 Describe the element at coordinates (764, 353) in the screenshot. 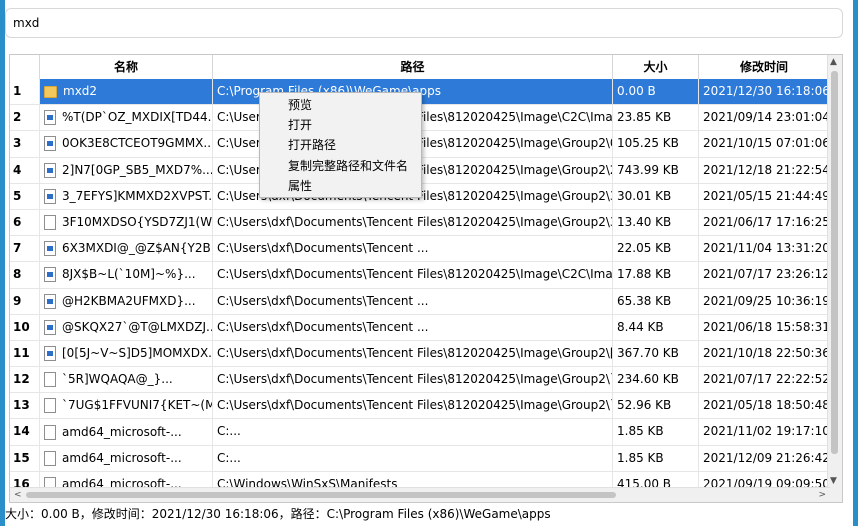

I see `modified-time-cell: 2021/10/18 22:50:36` at that location.